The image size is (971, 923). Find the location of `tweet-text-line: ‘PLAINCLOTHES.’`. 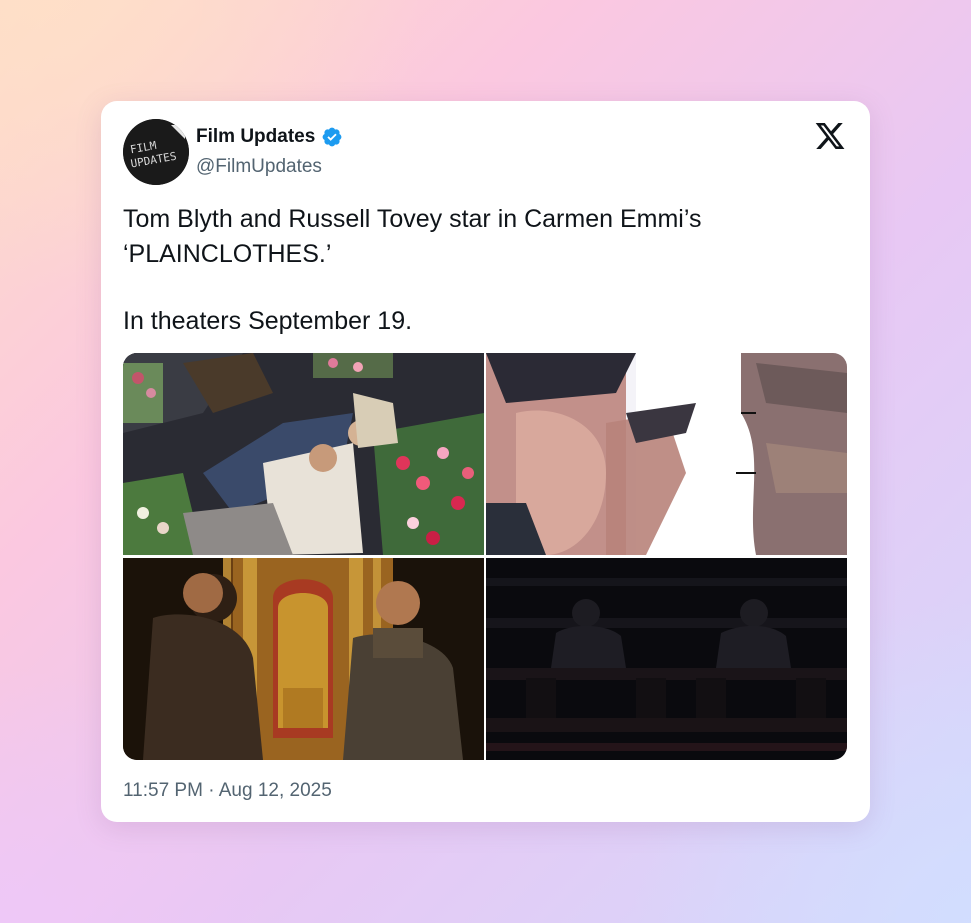

tweet-text-line: ‘PLAINCLOTHES.’ is located at coordinates (227, 254).